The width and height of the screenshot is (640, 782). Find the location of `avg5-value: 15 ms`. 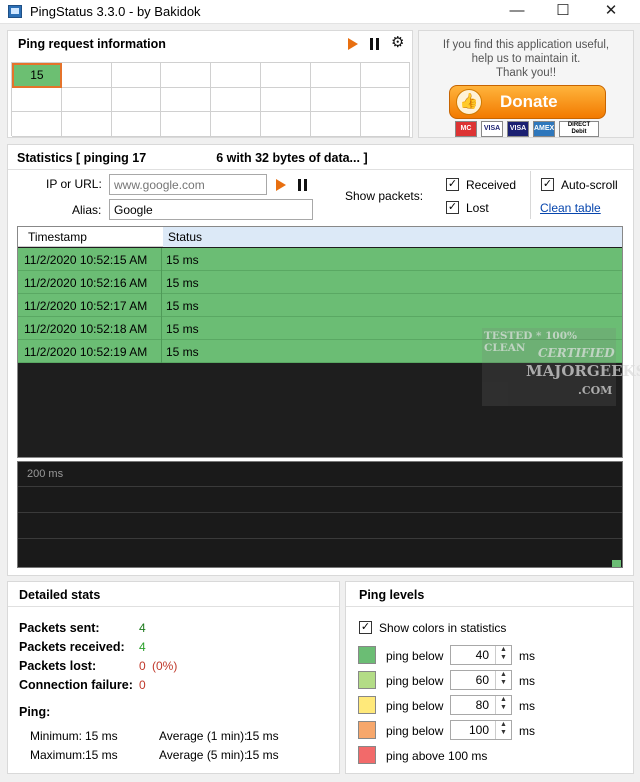

avg5-value: 15 ms is located at coordinates (262, 755).